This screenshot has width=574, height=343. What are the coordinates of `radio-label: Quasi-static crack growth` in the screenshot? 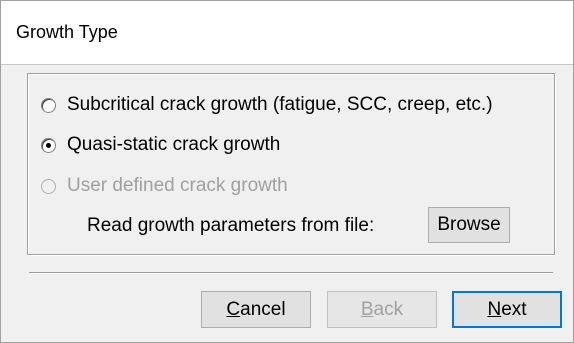 It's located at (174, 144).